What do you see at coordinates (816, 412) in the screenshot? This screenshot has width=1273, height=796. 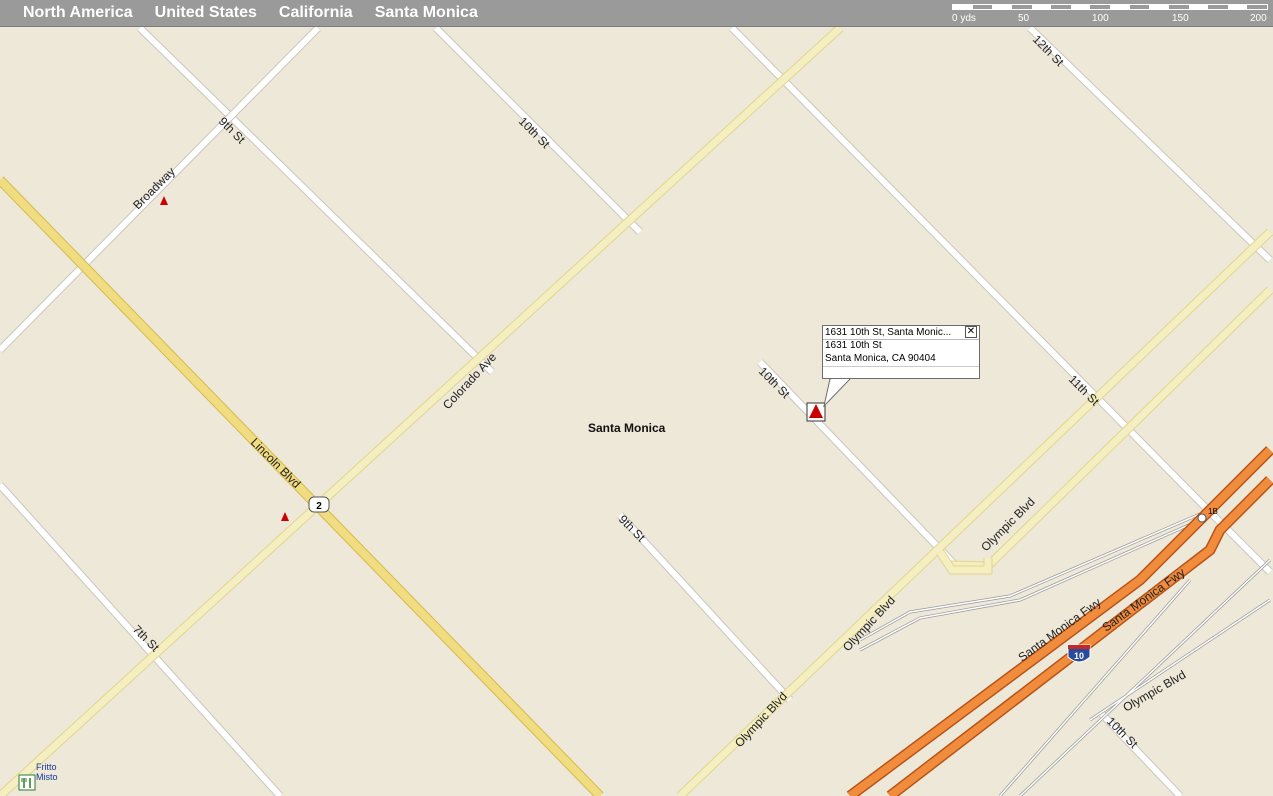 I see `selected-location-marker` at bounding box center [816, 412].